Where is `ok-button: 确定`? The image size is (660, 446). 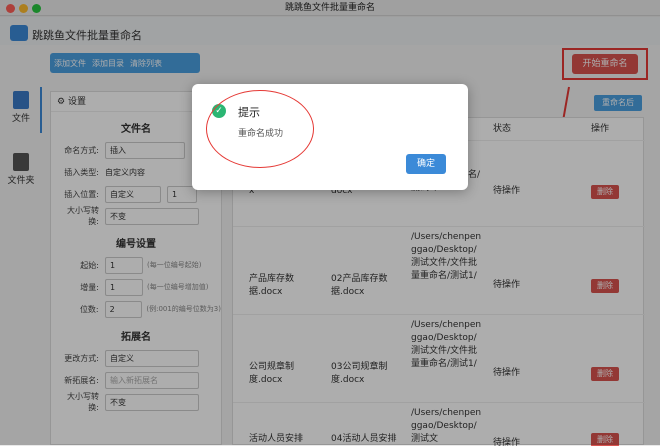 ok-button: 确定 is located at coordinates (426, 164).